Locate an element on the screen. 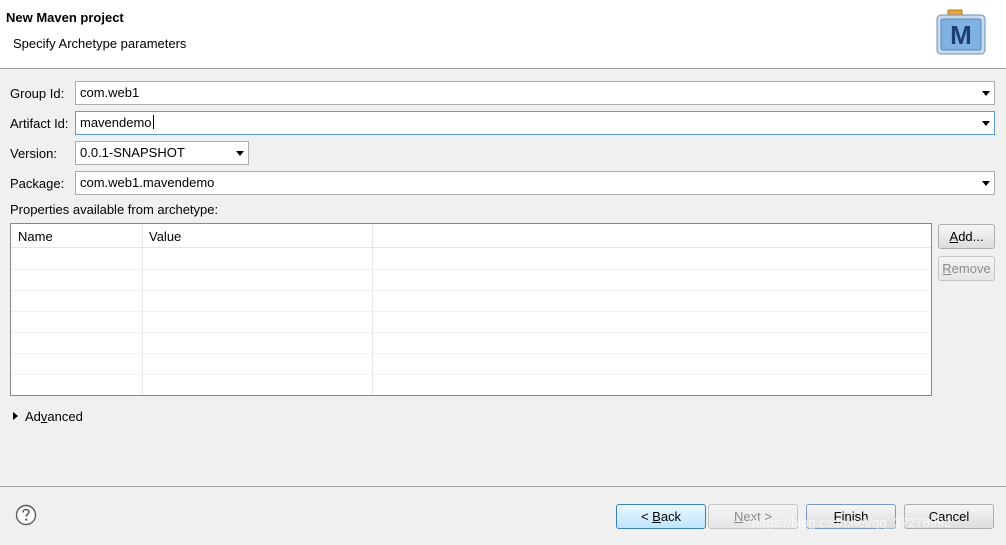  help-icon is located at coordinates (26, 515).